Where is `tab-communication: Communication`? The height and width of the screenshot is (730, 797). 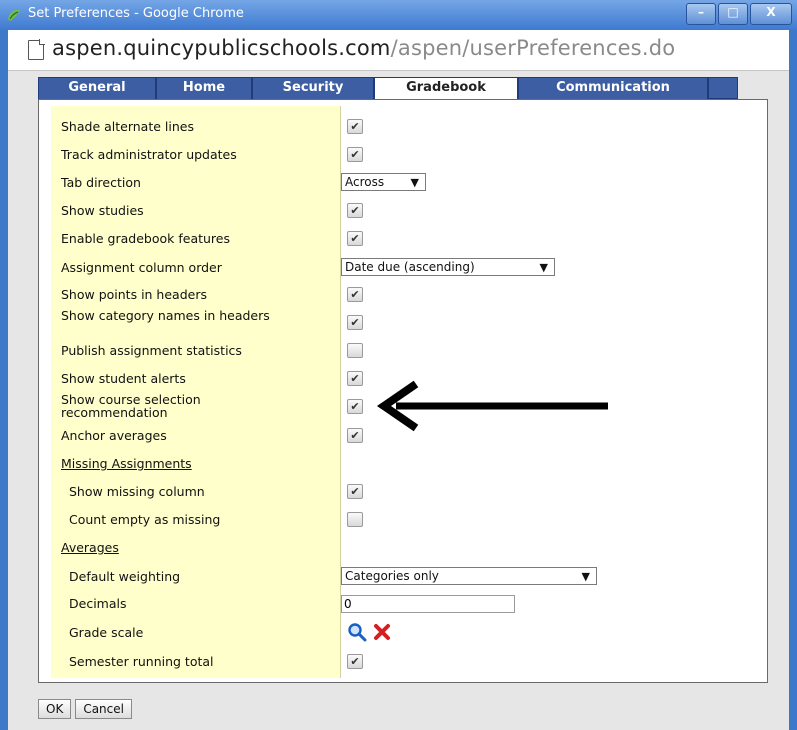
tab-communication: Communication is located at coordinates (613, 88).